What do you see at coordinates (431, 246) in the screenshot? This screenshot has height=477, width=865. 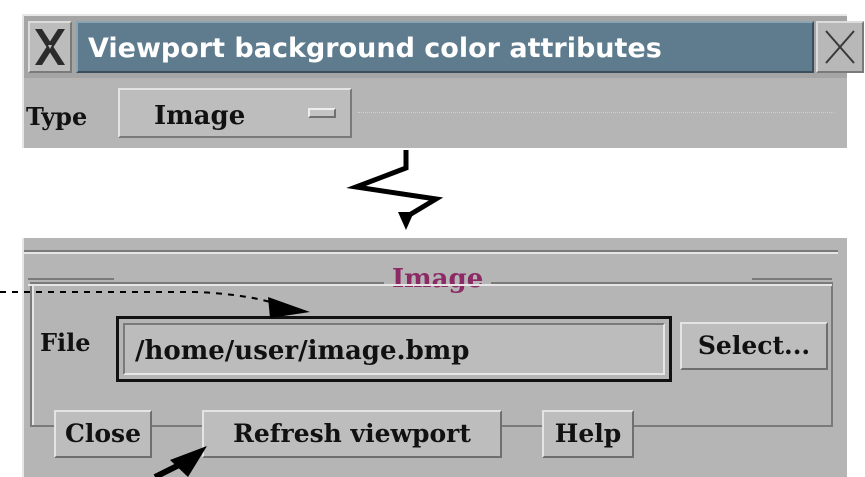 I see `separator-line` at bounding box center [431, 246].